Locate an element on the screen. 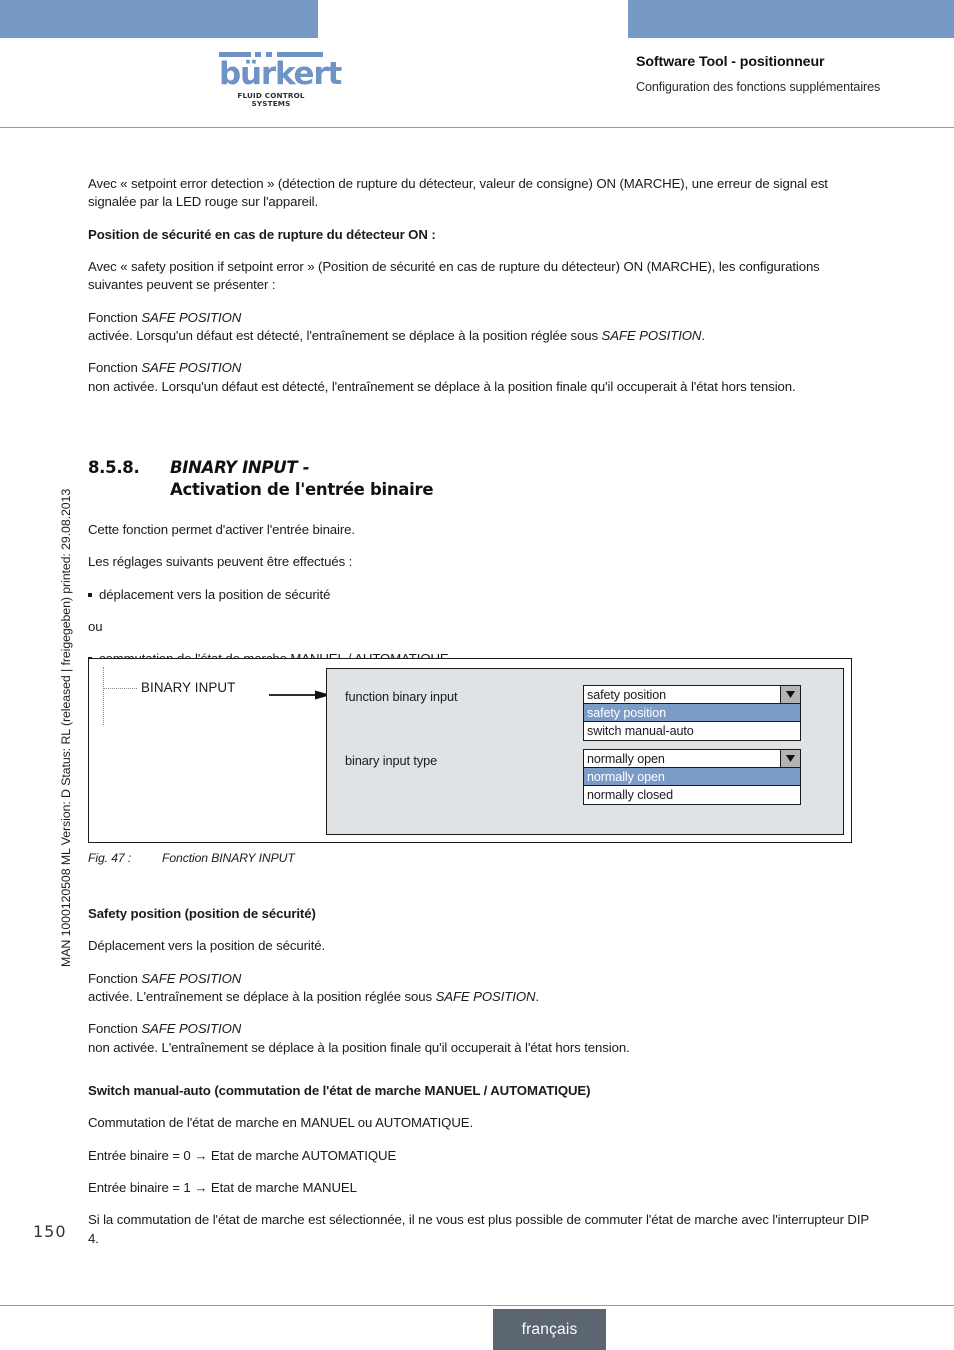 This screenshot has height=1350, width=954. language-badge: français is located at coordinates (549, 1329).